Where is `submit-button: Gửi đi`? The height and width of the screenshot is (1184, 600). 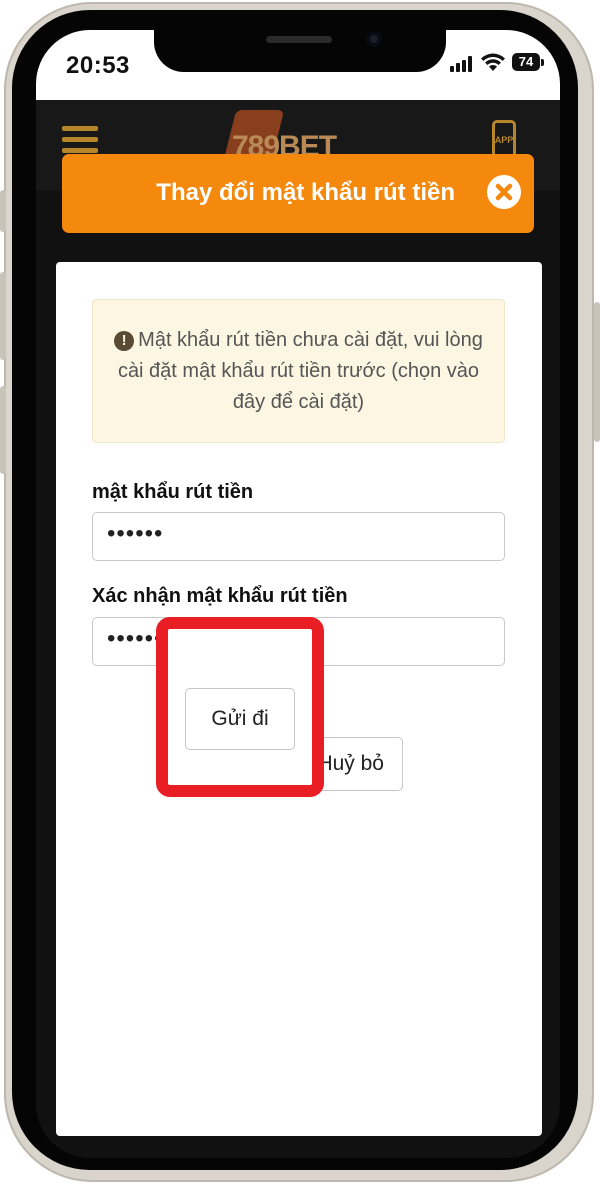
submit-button: Gửi đi is located at coordinates (240, 719).